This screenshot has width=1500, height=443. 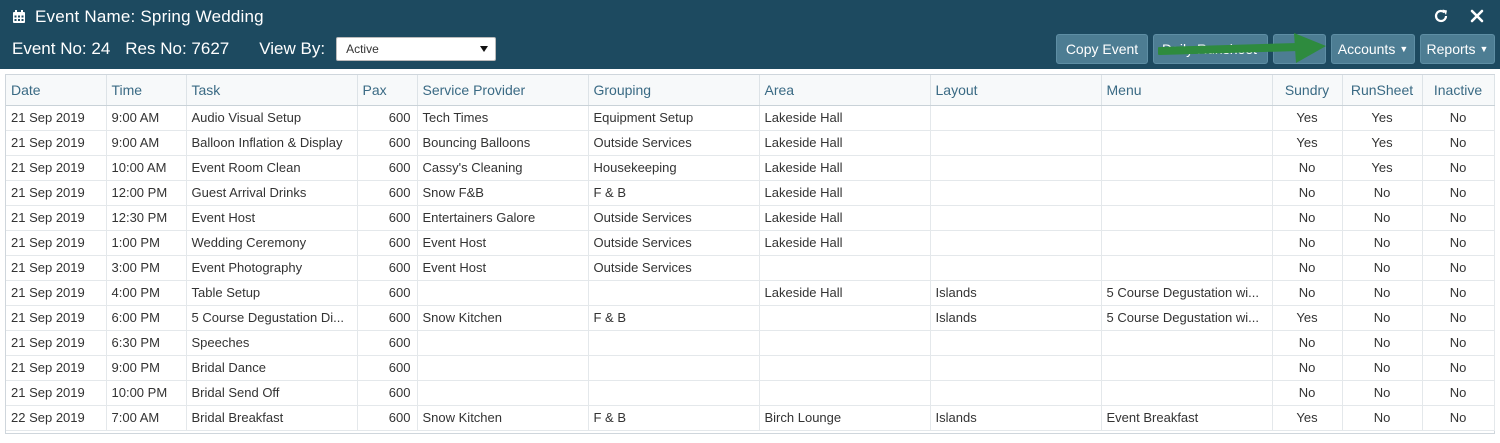 I want to click on column-header-date: Date, so click(x=56, y=90).